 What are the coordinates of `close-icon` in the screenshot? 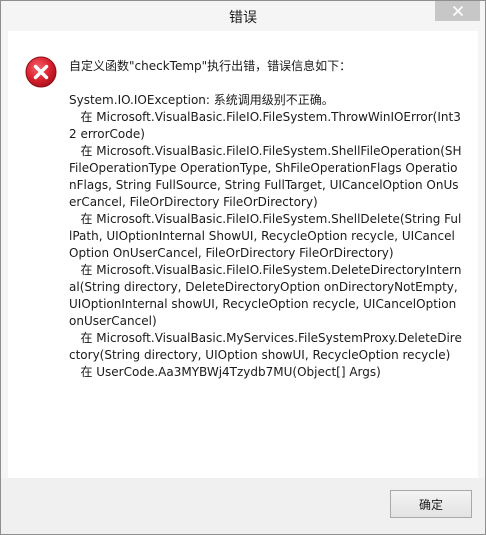 It's located at (457, 11).